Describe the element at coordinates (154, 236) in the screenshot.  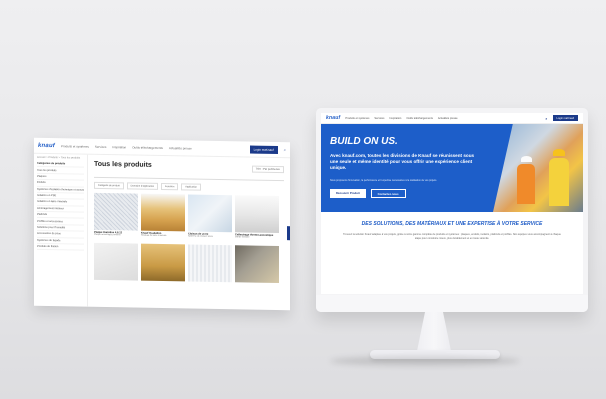
I see `product-desc: Rouleau de laine minérale` at that location.